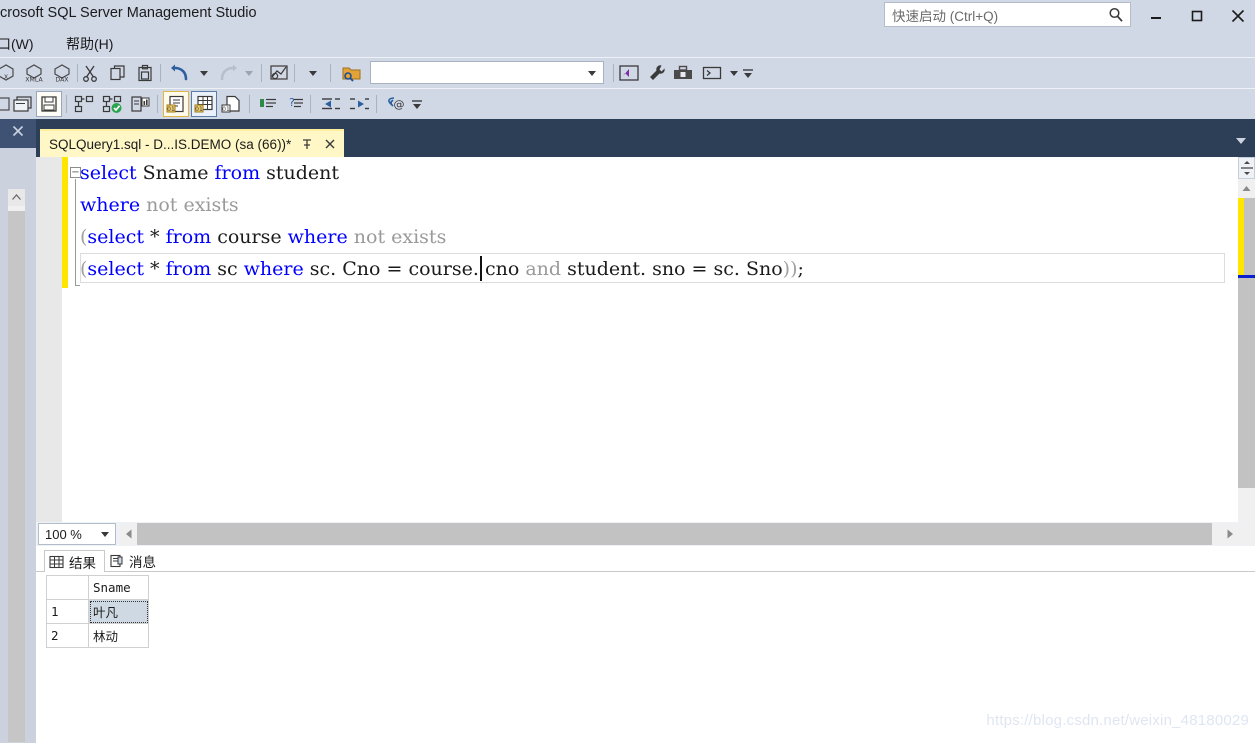  Describe the element at coordinates (279, 73) in the screenshot. I see `navigate-backward-button` at that location.